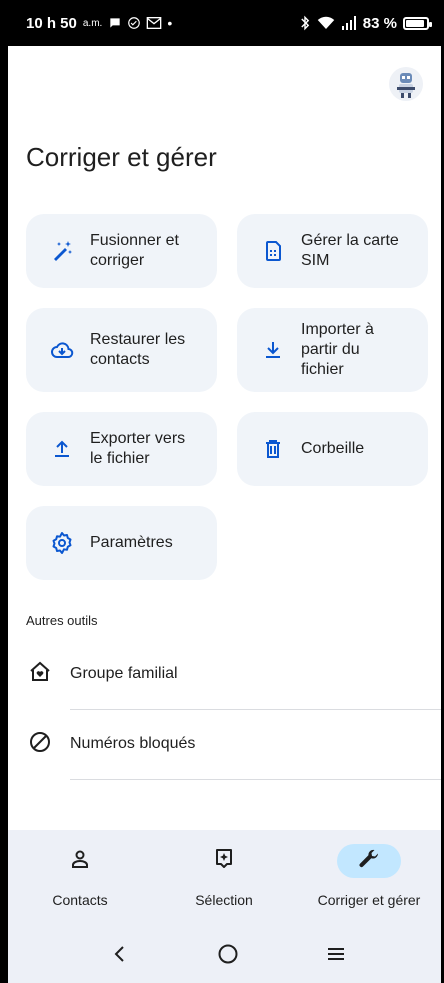 The image size is (444, 983). I want to click on status-right: 83 %, so click(365, 23).